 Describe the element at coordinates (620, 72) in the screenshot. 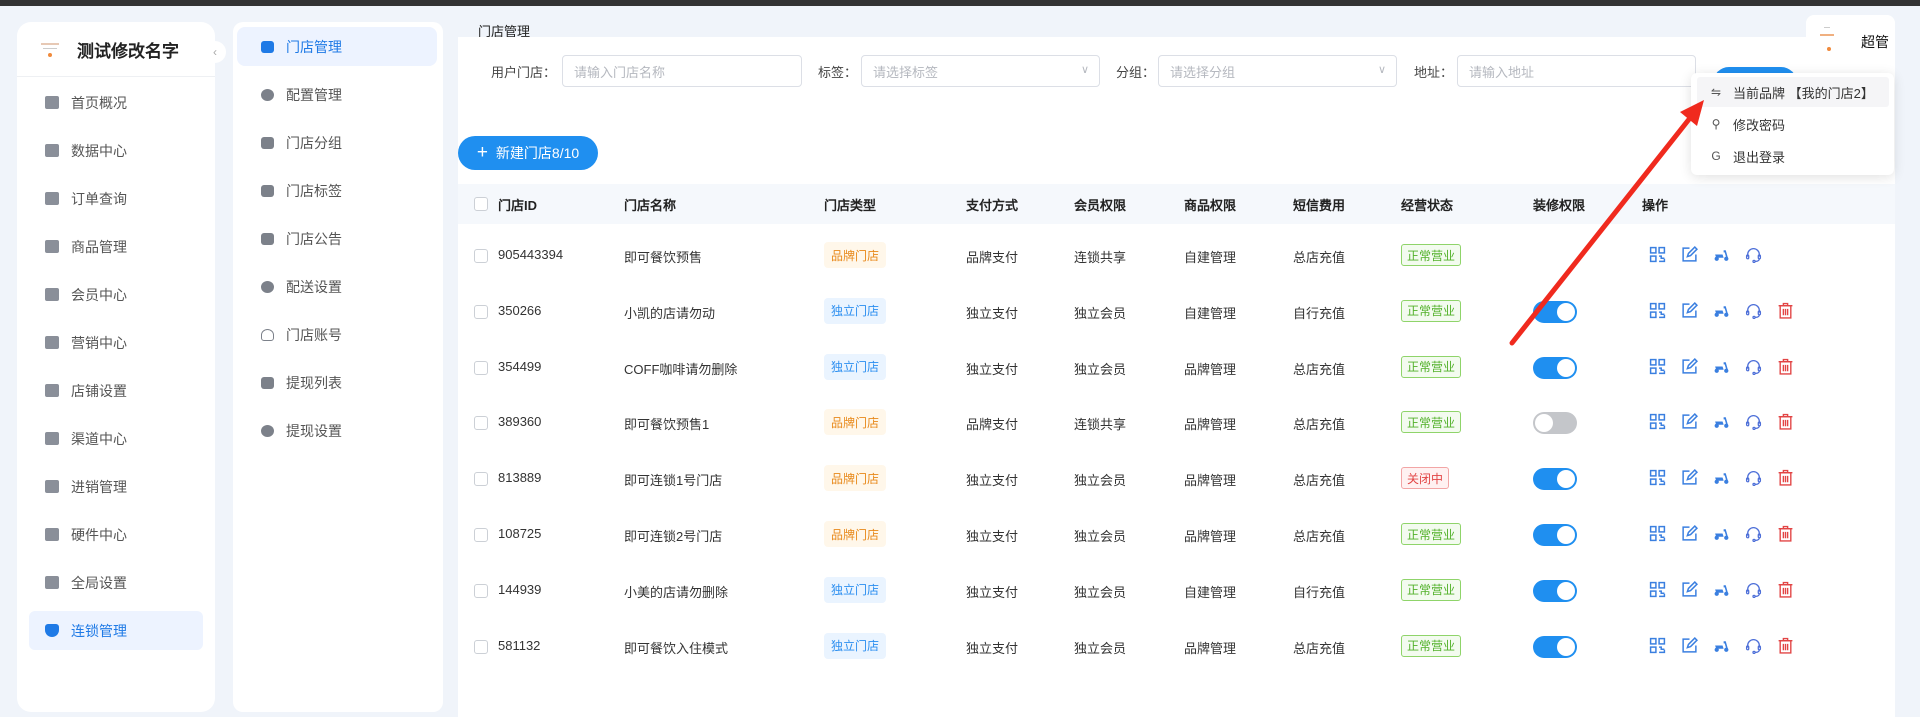

I see `placeholder: 请输入门店名称` at that location.